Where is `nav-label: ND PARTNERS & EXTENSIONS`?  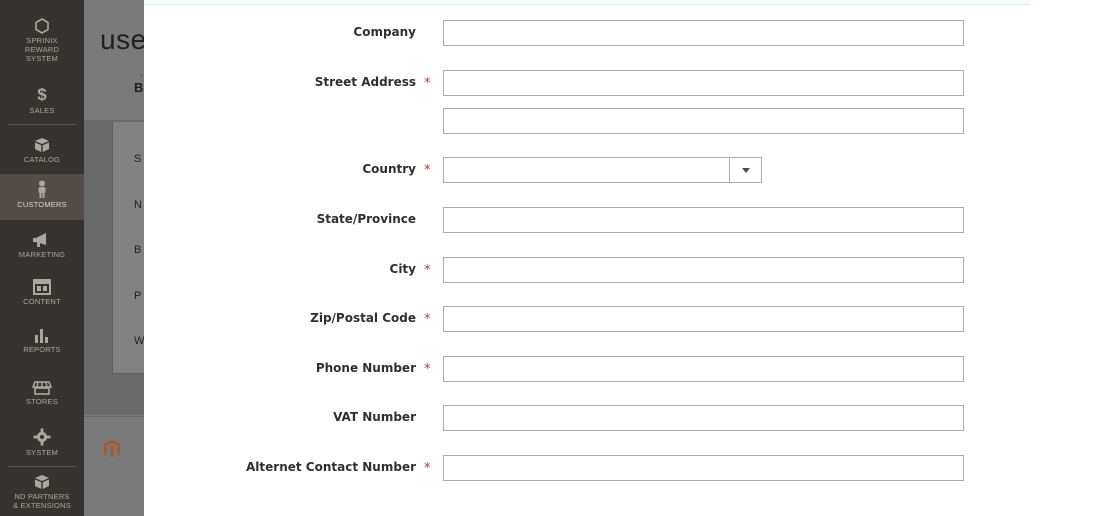
nav-label: ND PARTNERS & EXTENSIONS is located at coordinates (42, 501).